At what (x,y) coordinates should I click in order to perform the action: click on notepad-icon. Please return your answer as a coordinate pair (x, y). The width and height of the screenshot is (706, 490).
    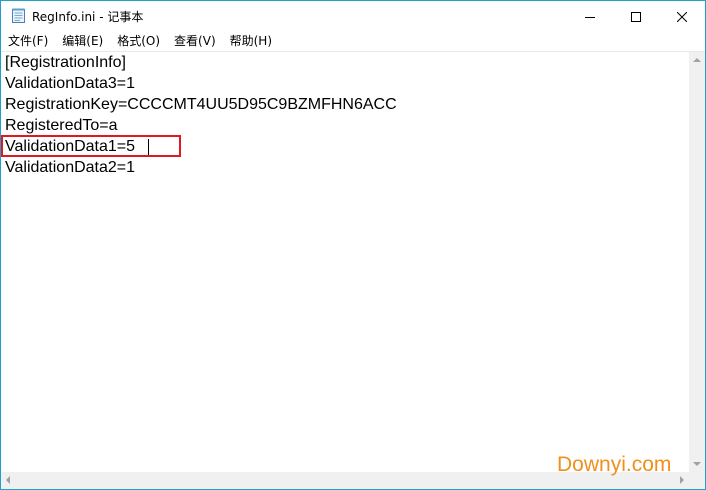
    Looking at the image, I should click on (18, 15).